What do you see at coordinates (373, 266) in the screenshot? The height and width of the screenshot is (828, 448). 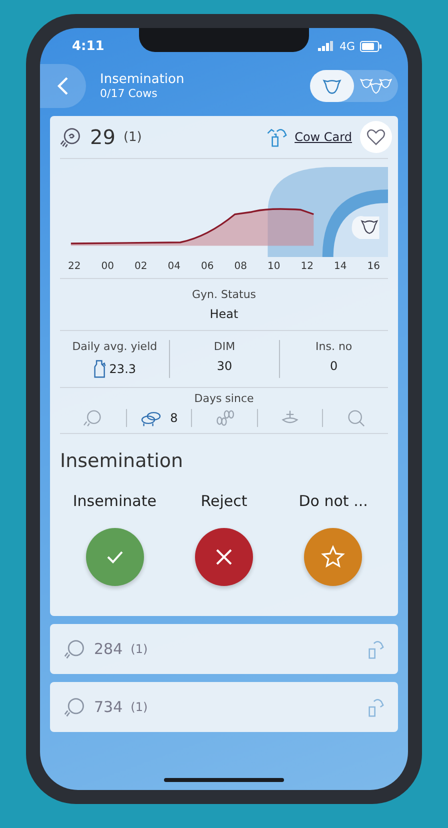 I see `chart-hour-label: 16` at bounding box center [373, 266].